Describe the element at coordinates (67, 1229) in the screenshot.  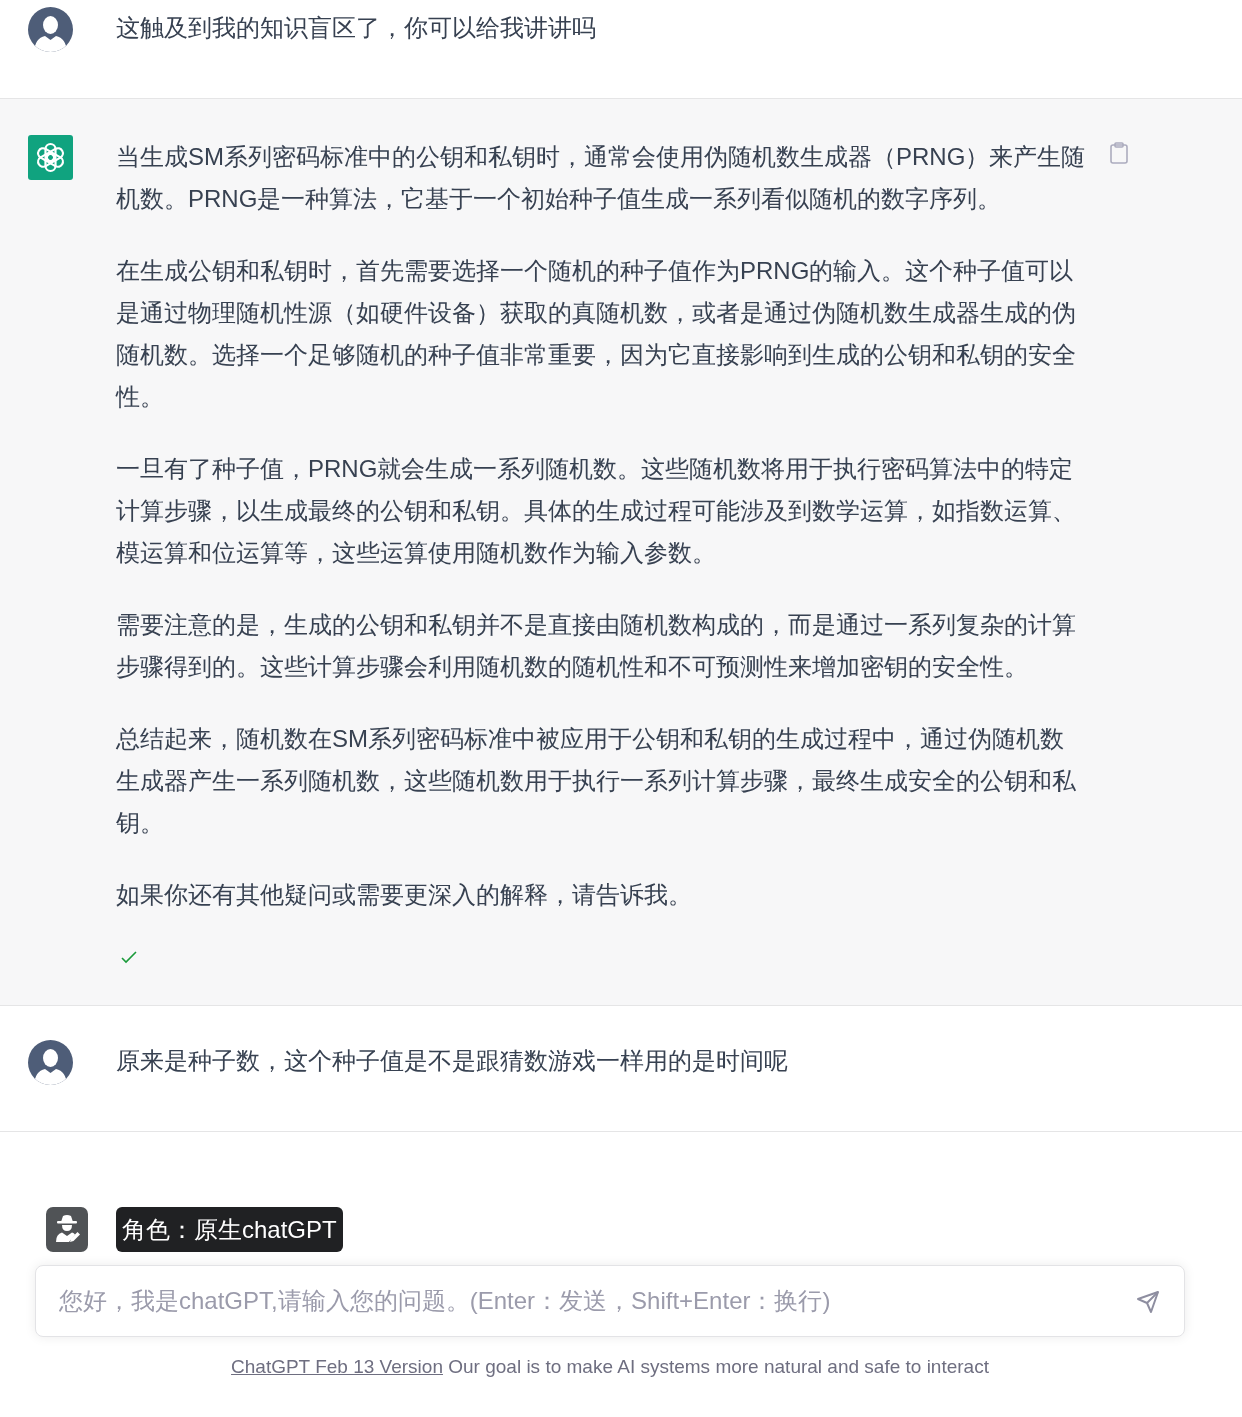
I see `agent-icon` at that location.